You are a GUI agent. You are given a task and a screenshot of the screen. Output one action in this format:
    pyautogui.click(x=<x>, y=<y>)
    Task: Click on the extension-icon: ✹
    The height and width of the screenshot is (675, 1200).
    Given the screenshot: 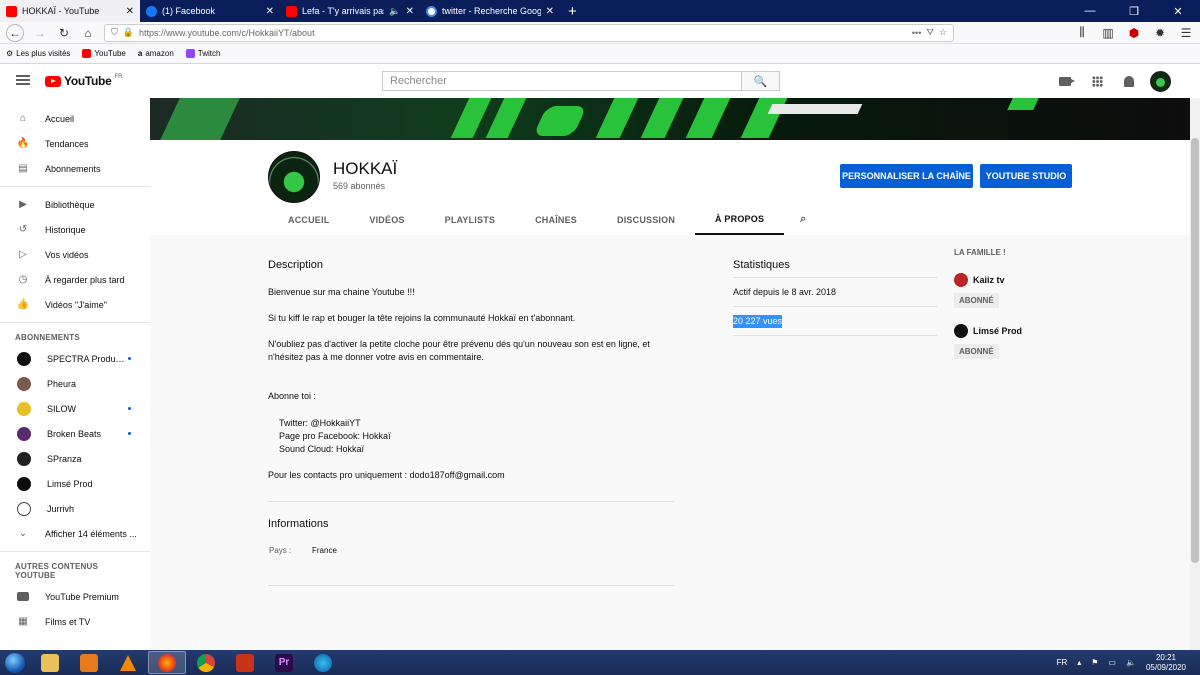 What is the action you would take?
    pyautogui.click(x=1160, y=33)
    